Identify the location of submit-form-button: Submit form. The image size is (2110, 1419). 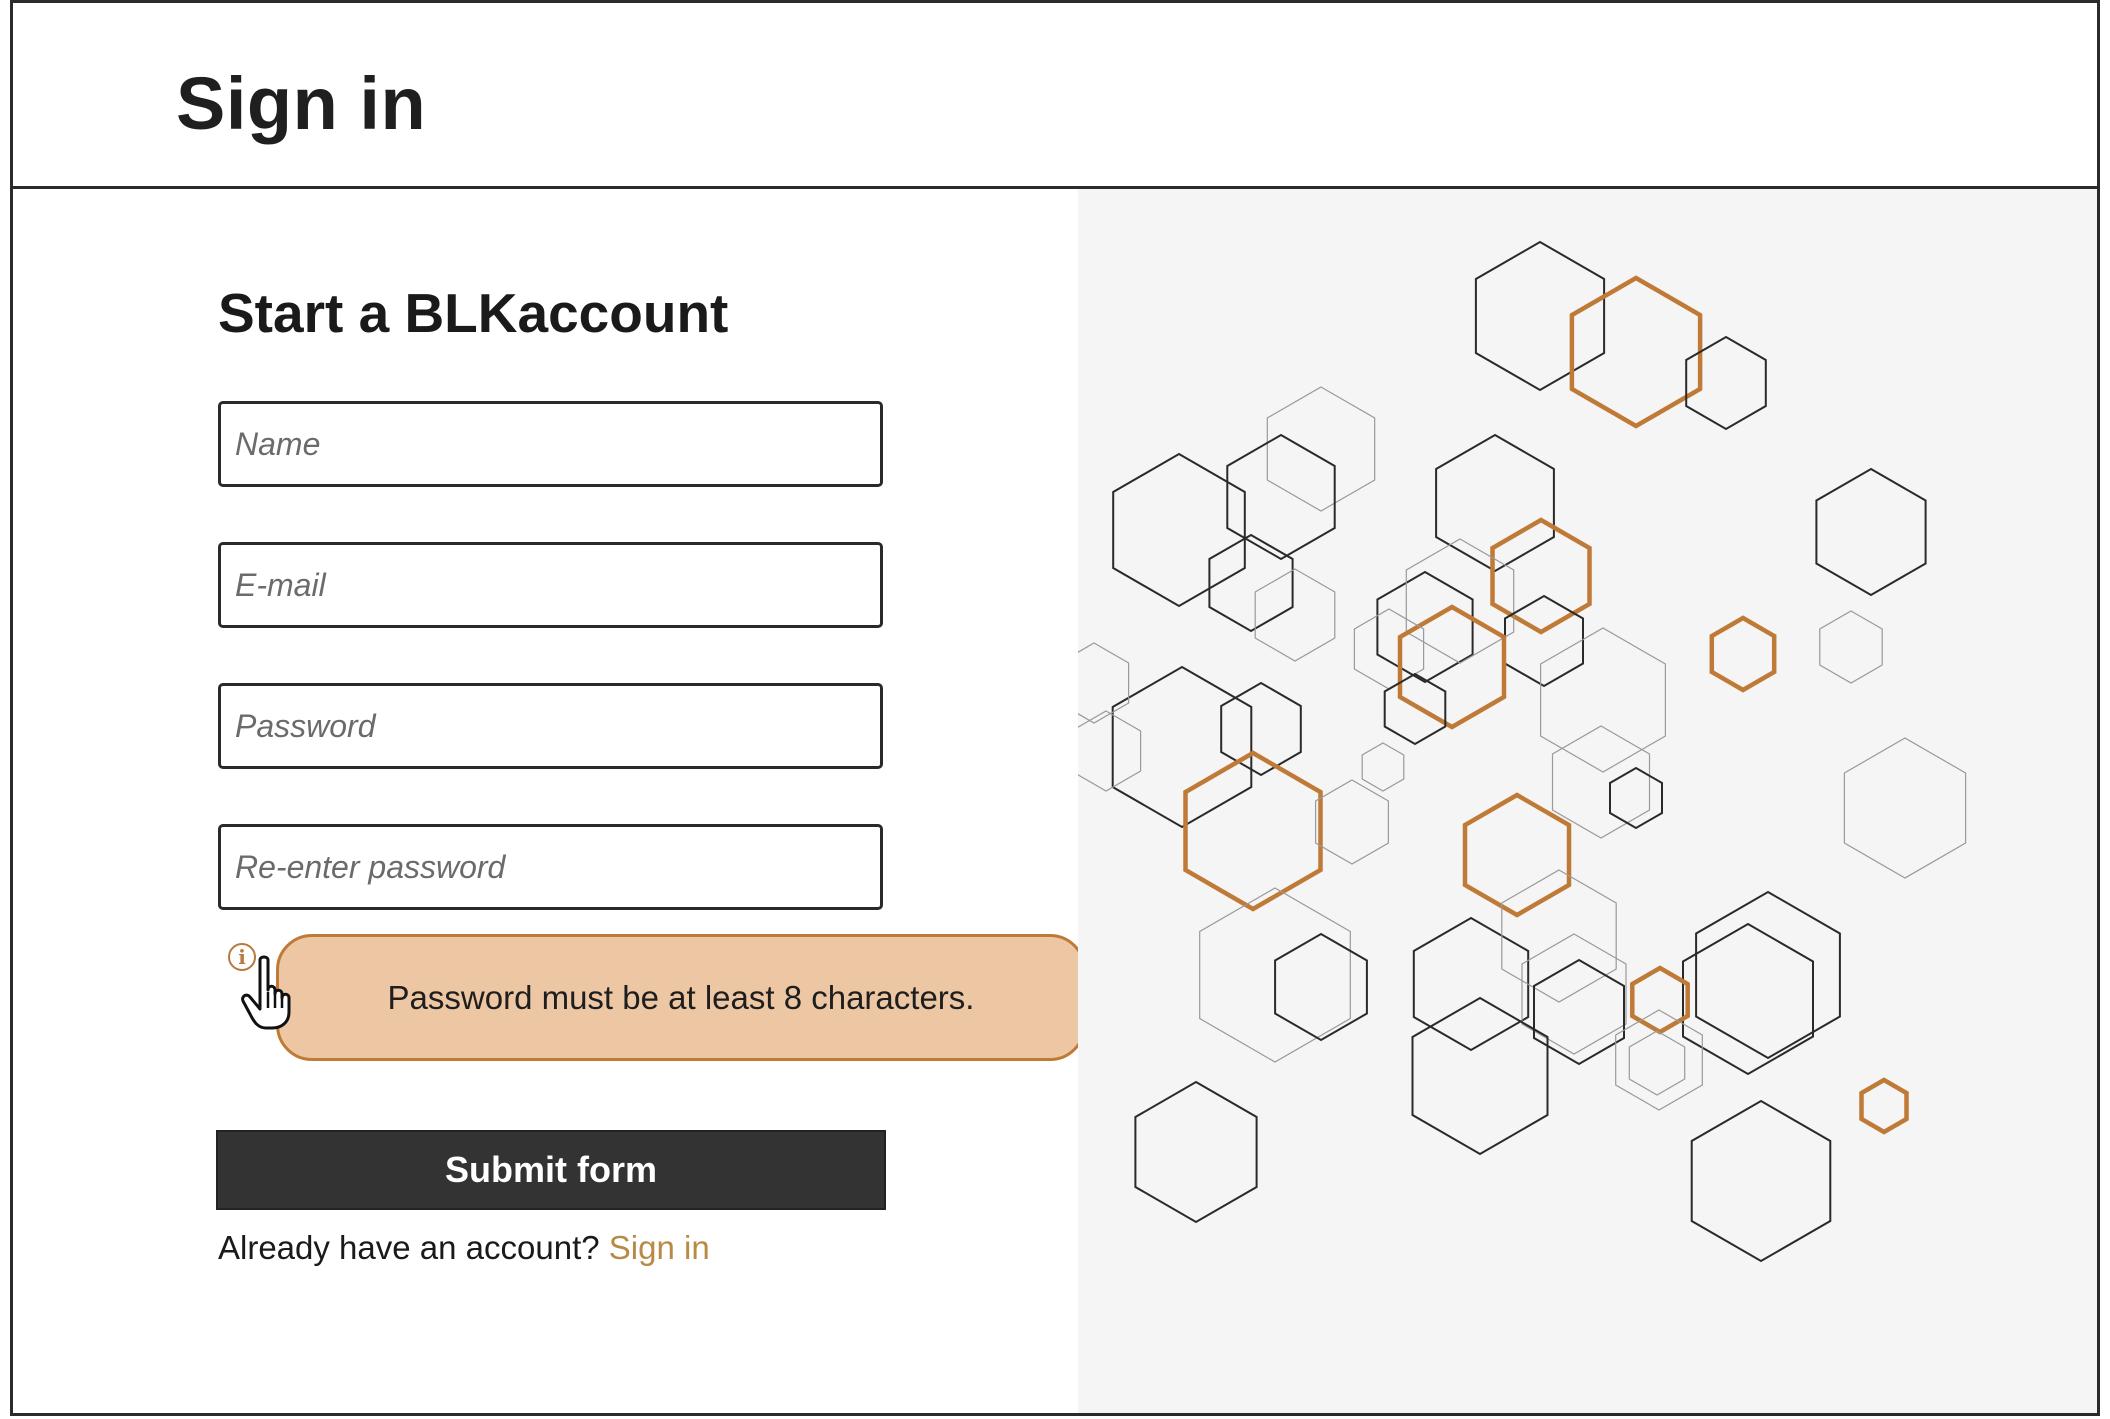
(551, 1170).